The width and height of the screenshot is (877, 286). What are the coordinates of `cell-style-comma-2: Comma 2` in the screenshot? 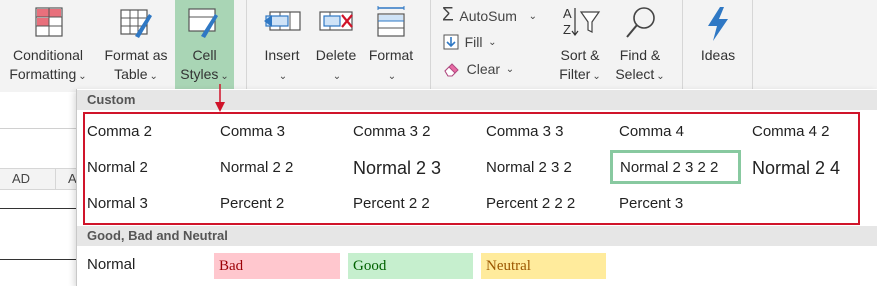 It's located at (149, 132).